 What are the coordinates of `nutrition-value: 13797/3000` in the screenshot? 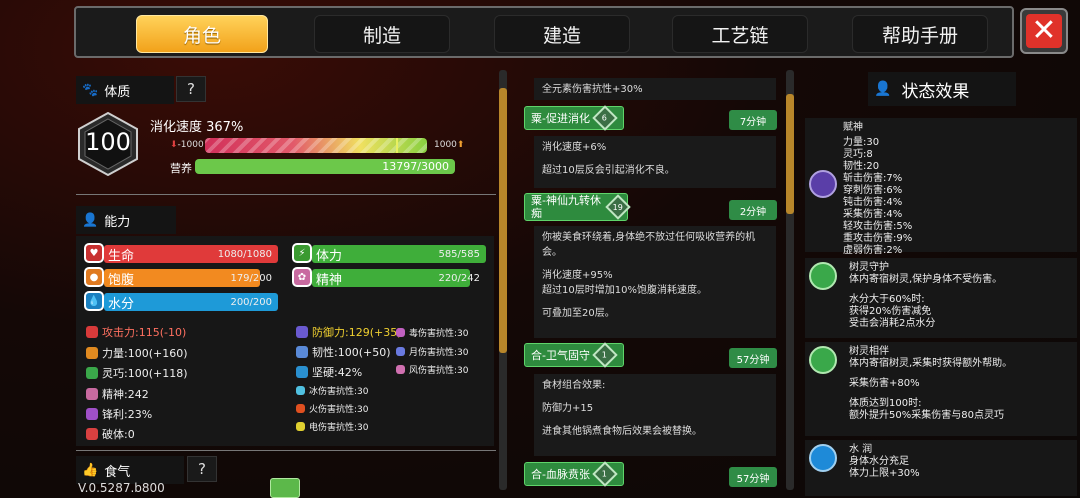 It's located at (415, 166).